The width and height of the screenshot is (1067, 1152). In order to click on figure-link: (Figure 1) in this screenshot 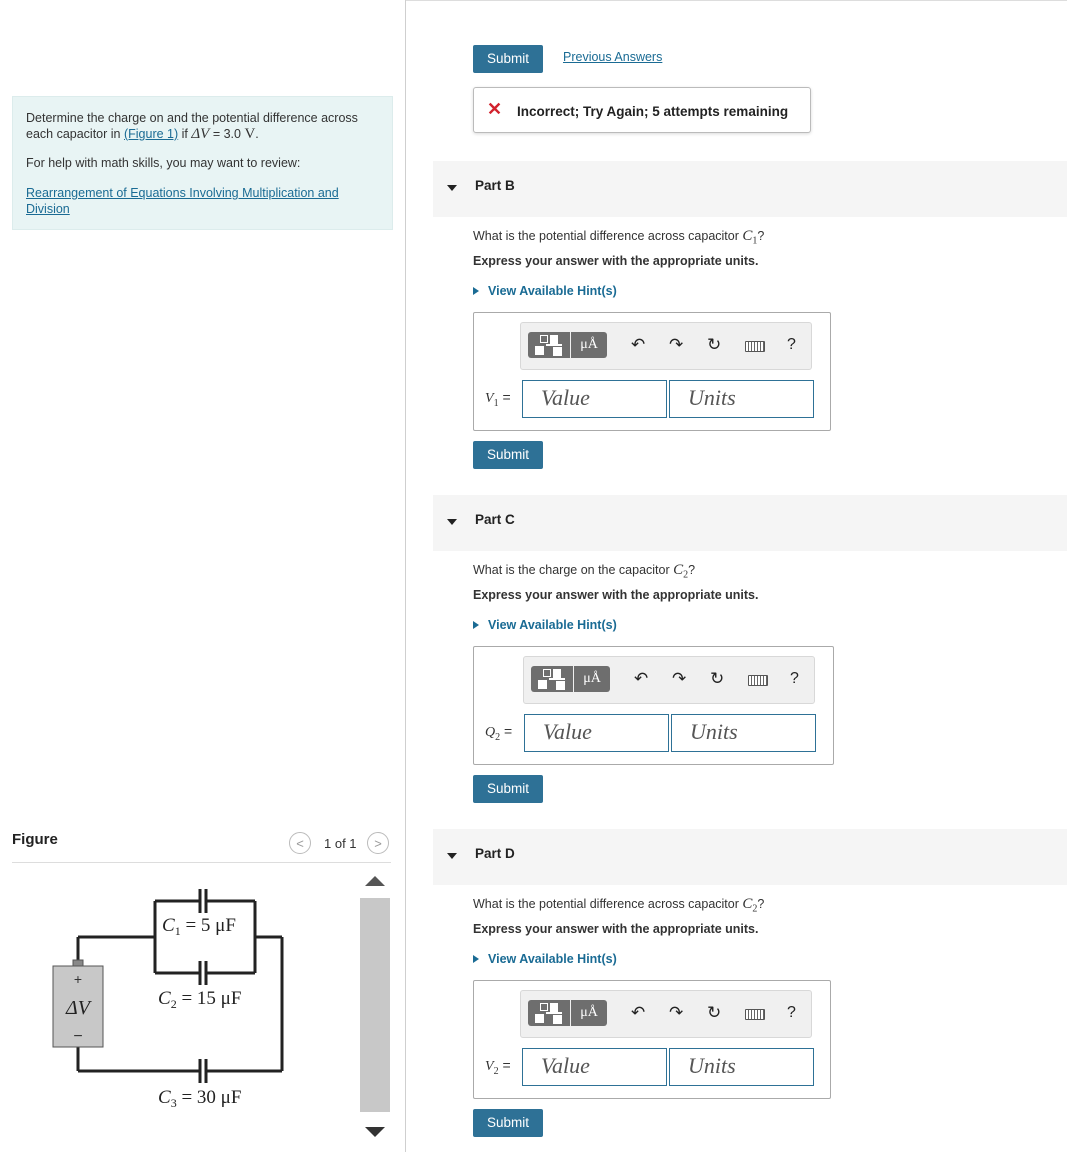, I will do `click(151, 134)`.